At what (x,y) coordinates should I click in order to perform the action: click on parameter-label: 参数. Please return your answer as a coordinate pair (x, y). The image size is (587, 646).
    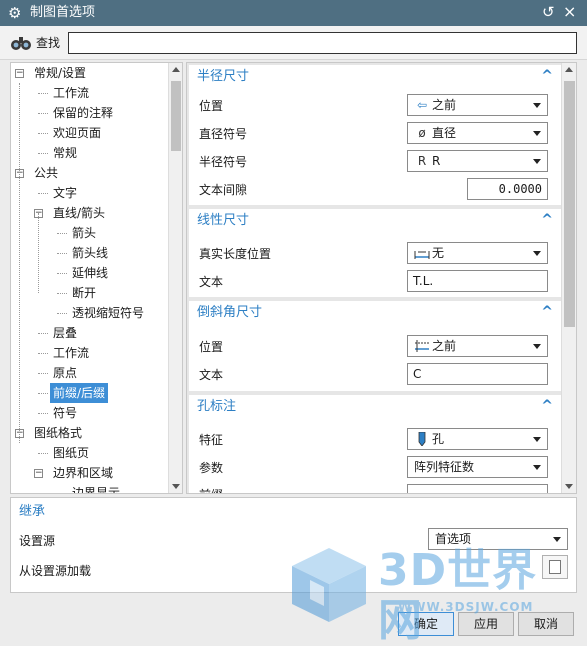
    Looking at the image, I should click on (211, 468).